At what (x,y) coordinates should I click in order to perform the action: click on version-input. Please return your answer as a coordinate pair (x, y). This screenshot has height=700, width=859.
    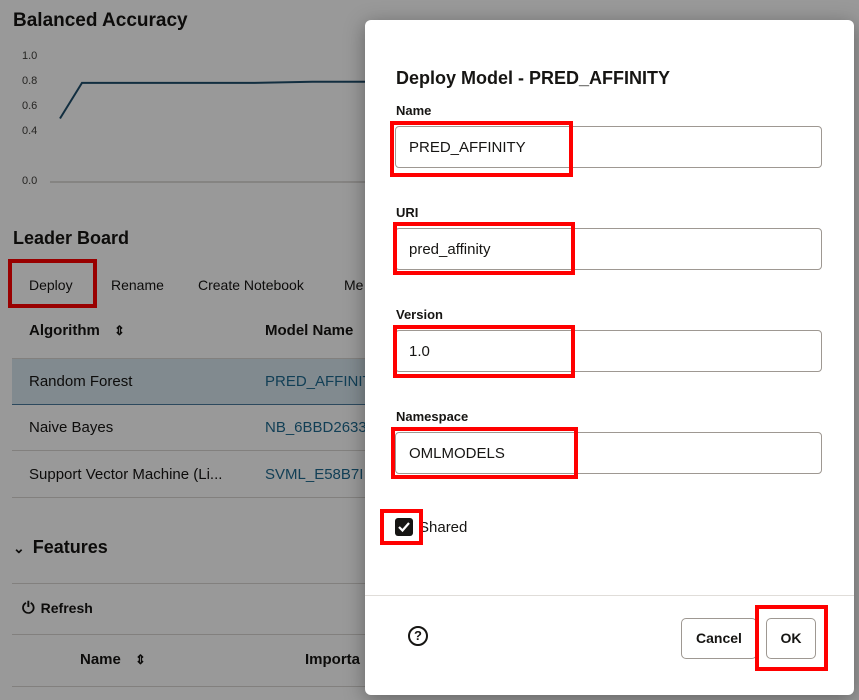
    Looking at the image, I should click on (608, 351).